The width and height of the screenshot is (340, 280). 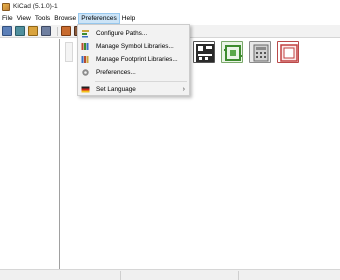 What do you see at coordinates (85, 46) in the screenshot?
I see `symbol-libraries-icon` at bounding box center [85, 46].